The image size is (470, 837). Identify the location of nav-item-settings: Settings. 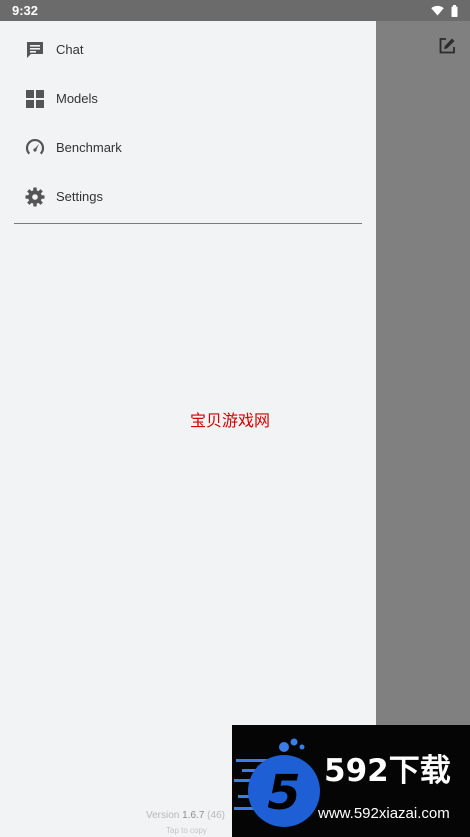
(188, 196).